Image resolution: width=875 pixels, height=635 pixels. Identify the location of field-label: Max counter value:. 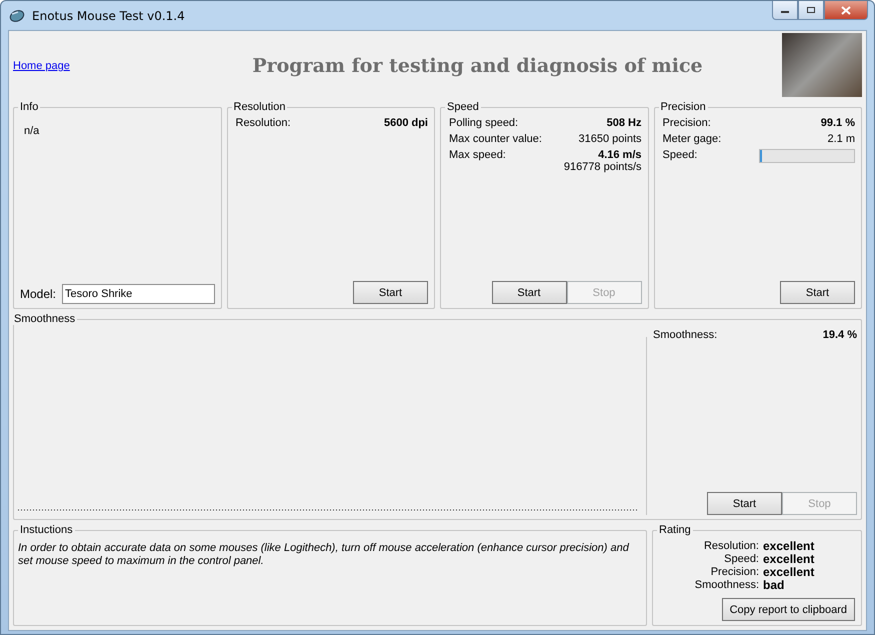
(495, 139).